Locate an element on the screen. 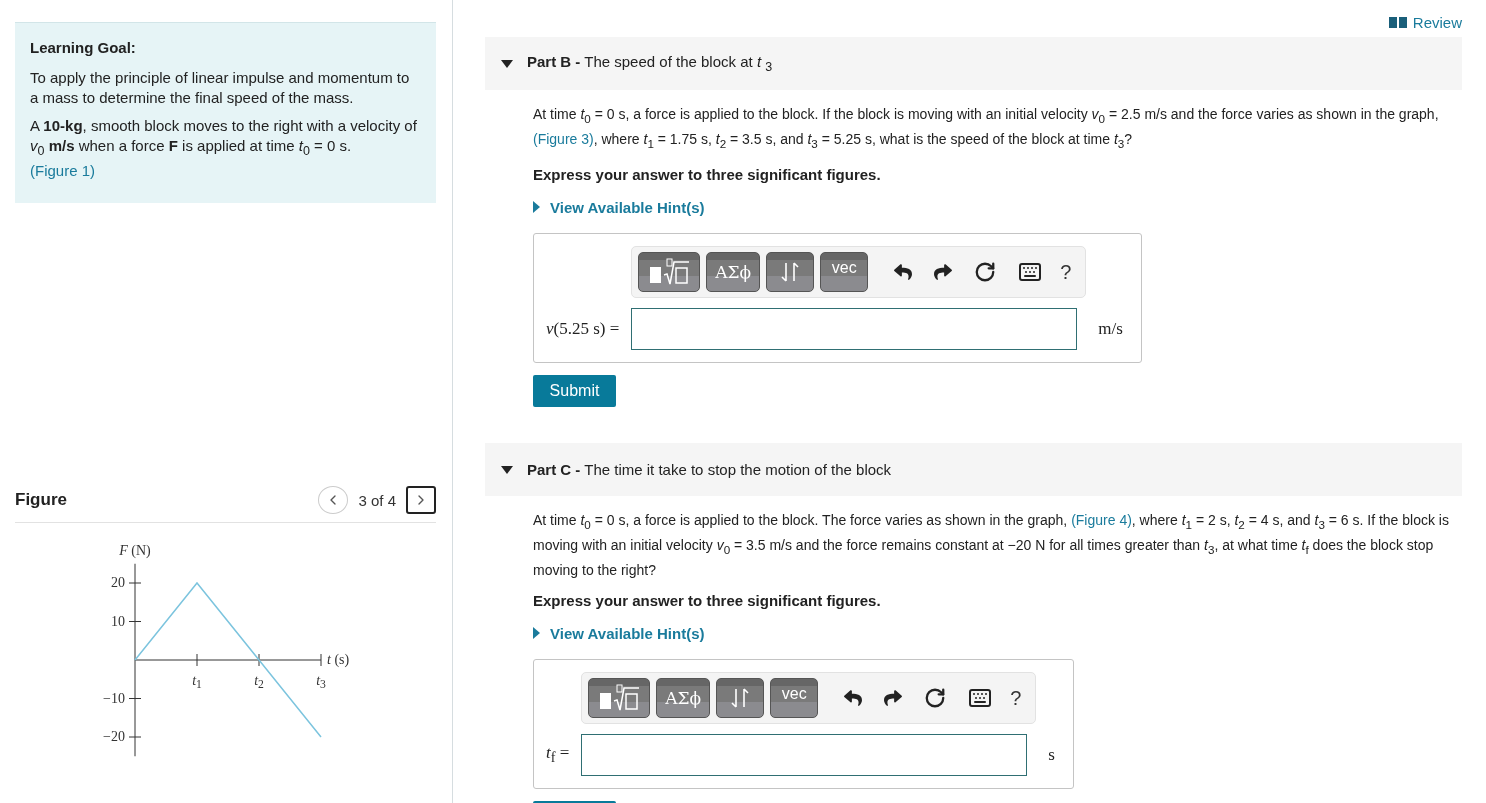  tick-label: 20 is located at coordinates (118, 583).